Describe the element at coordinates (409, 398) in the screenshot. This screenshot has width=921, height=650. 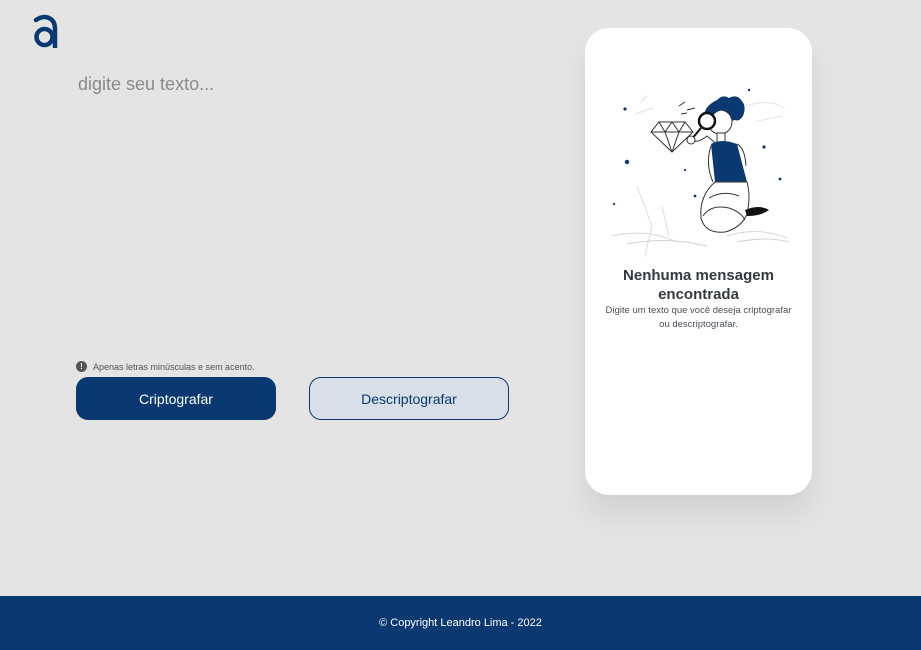
I see `decrypt-button: Descriptografar` at that location.